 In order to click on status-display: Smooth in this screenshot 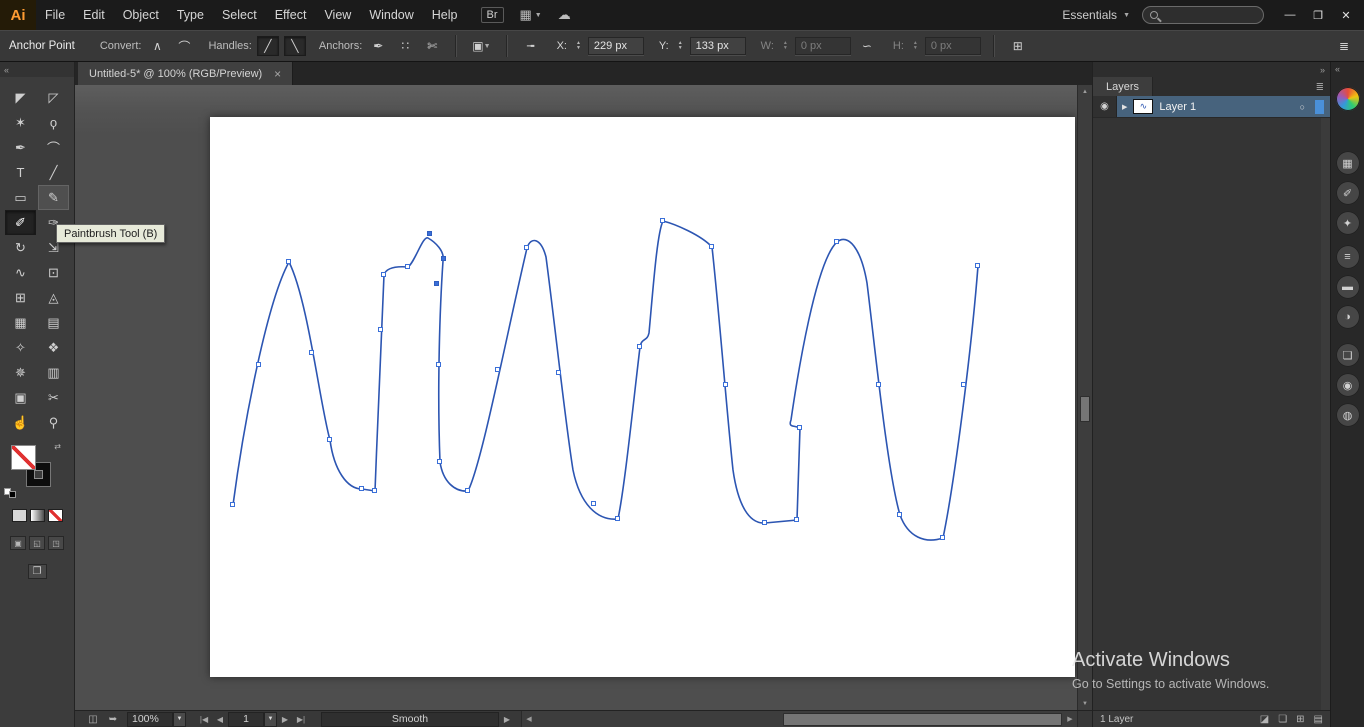, I will do `click(410, 719)`.